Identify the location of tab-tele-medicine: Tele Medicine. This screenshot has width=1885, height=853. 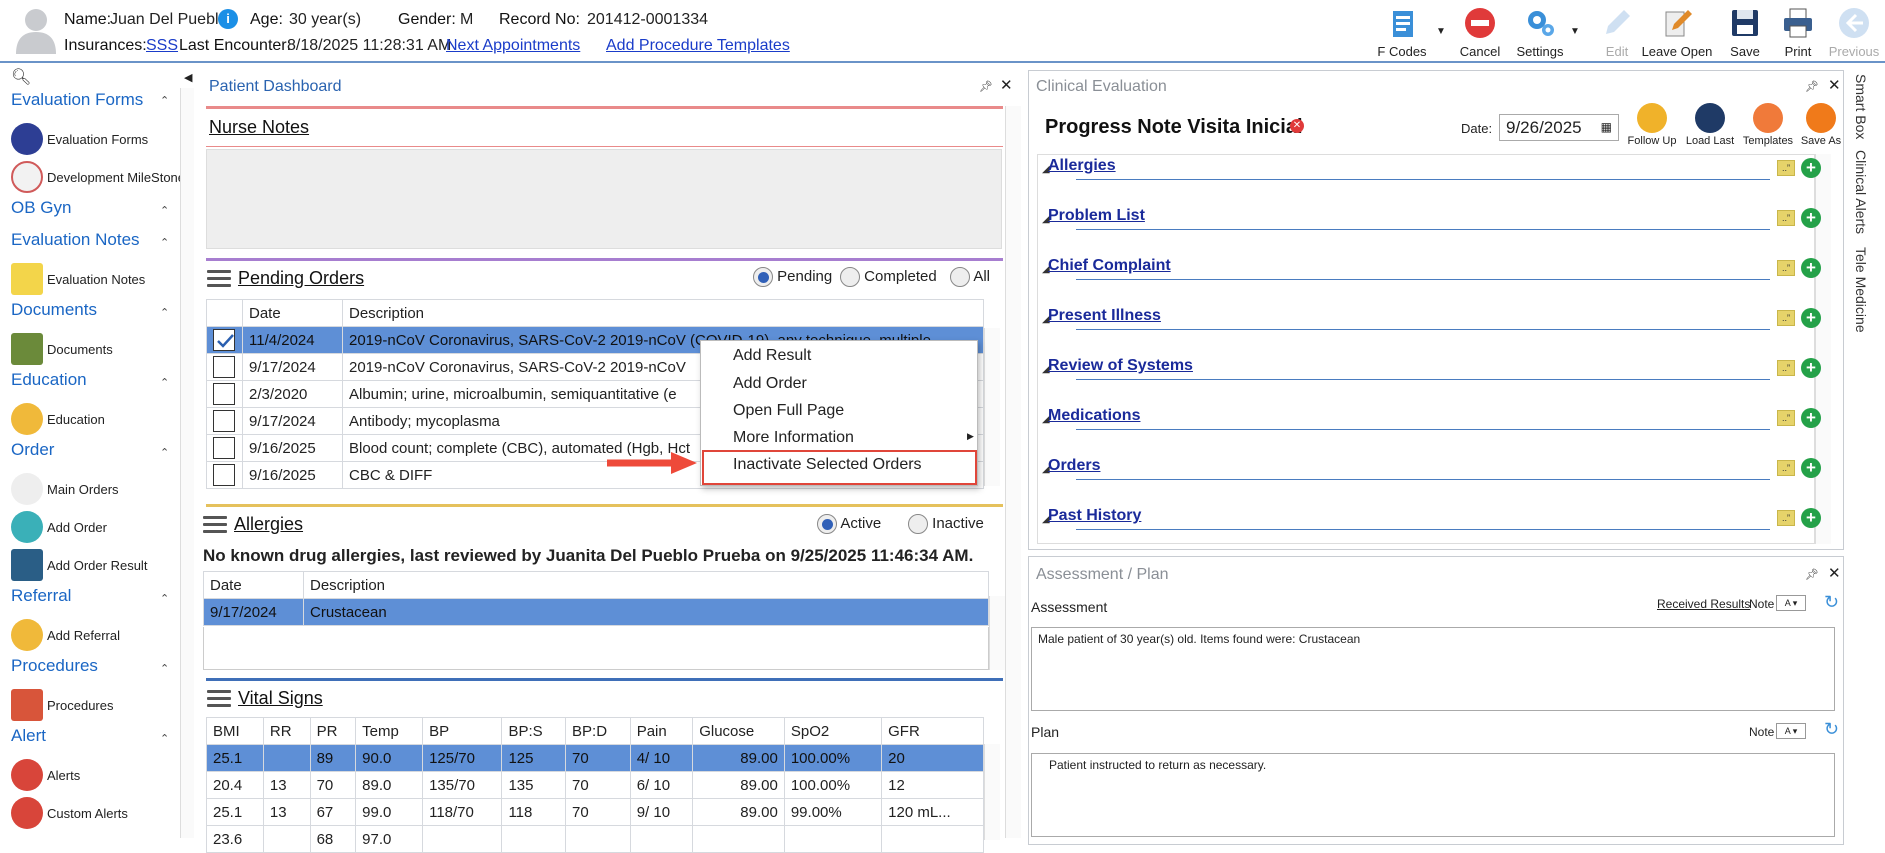
(1861, 290).